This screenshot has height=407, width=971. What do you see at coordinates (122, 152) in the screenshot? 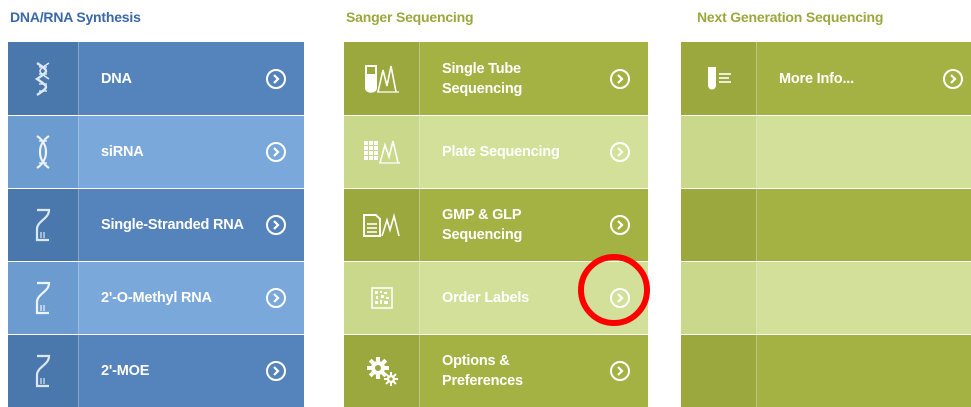
I see `menu-item-label: siRNA` at bounding box center [122, 152].